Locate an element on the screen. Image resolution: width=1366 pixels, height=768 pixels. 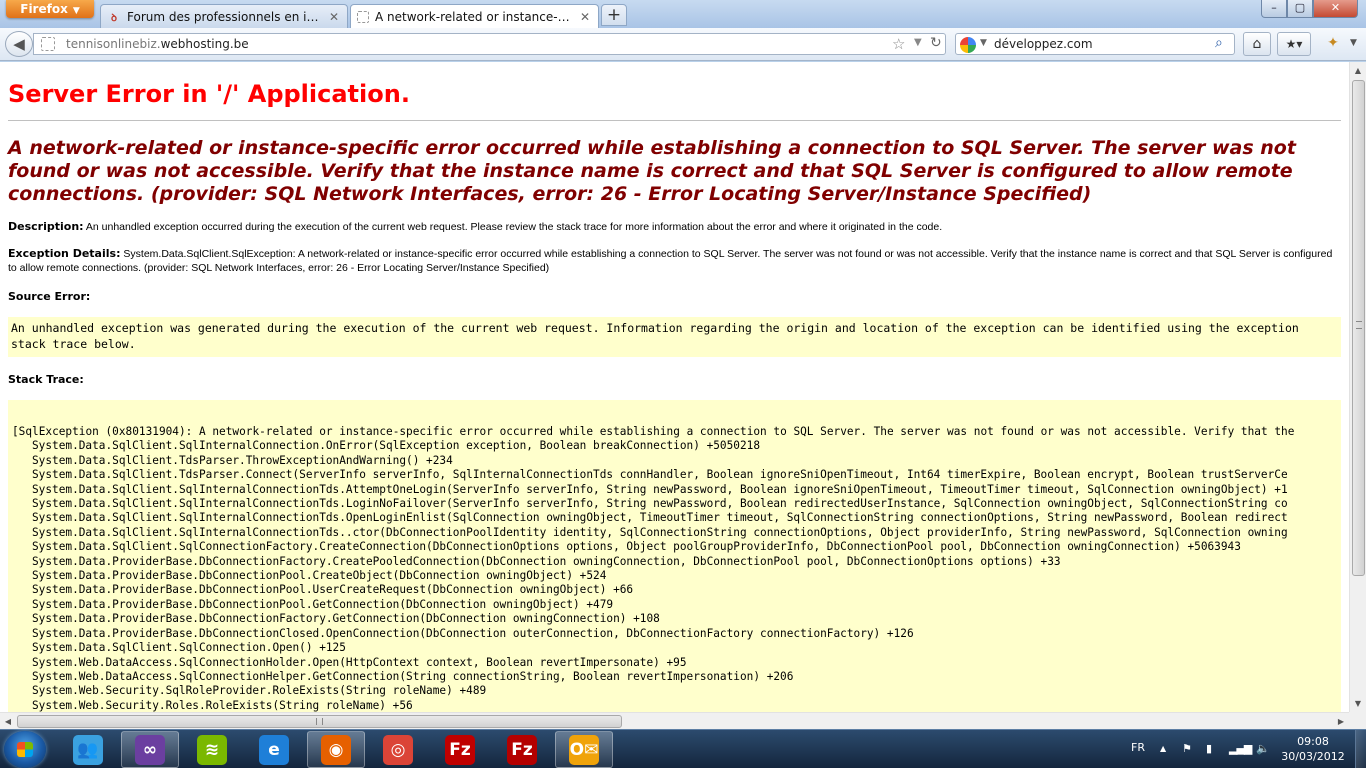
show-hidden-icons-icon: ▲ is located at coordinates (1163, 748).